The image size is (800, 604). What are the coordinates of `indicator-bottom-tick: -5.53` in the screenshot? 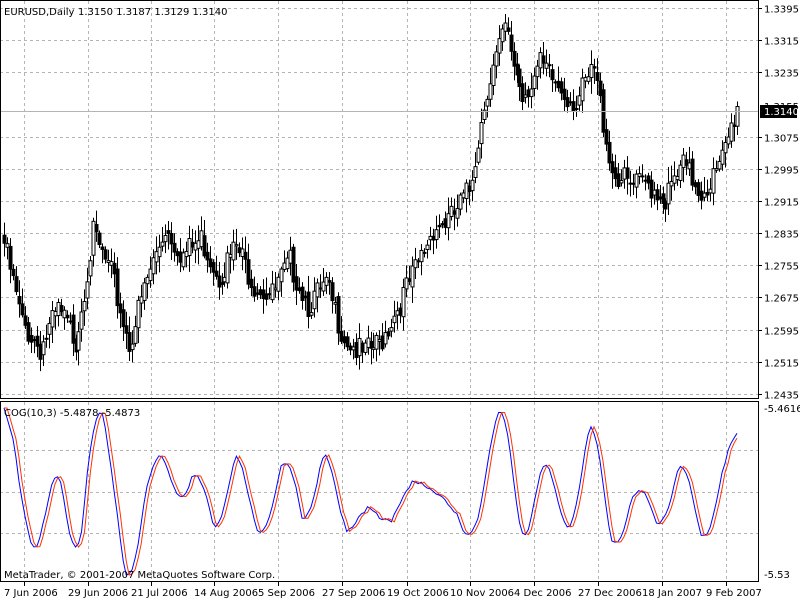 It's located at (777, 575).